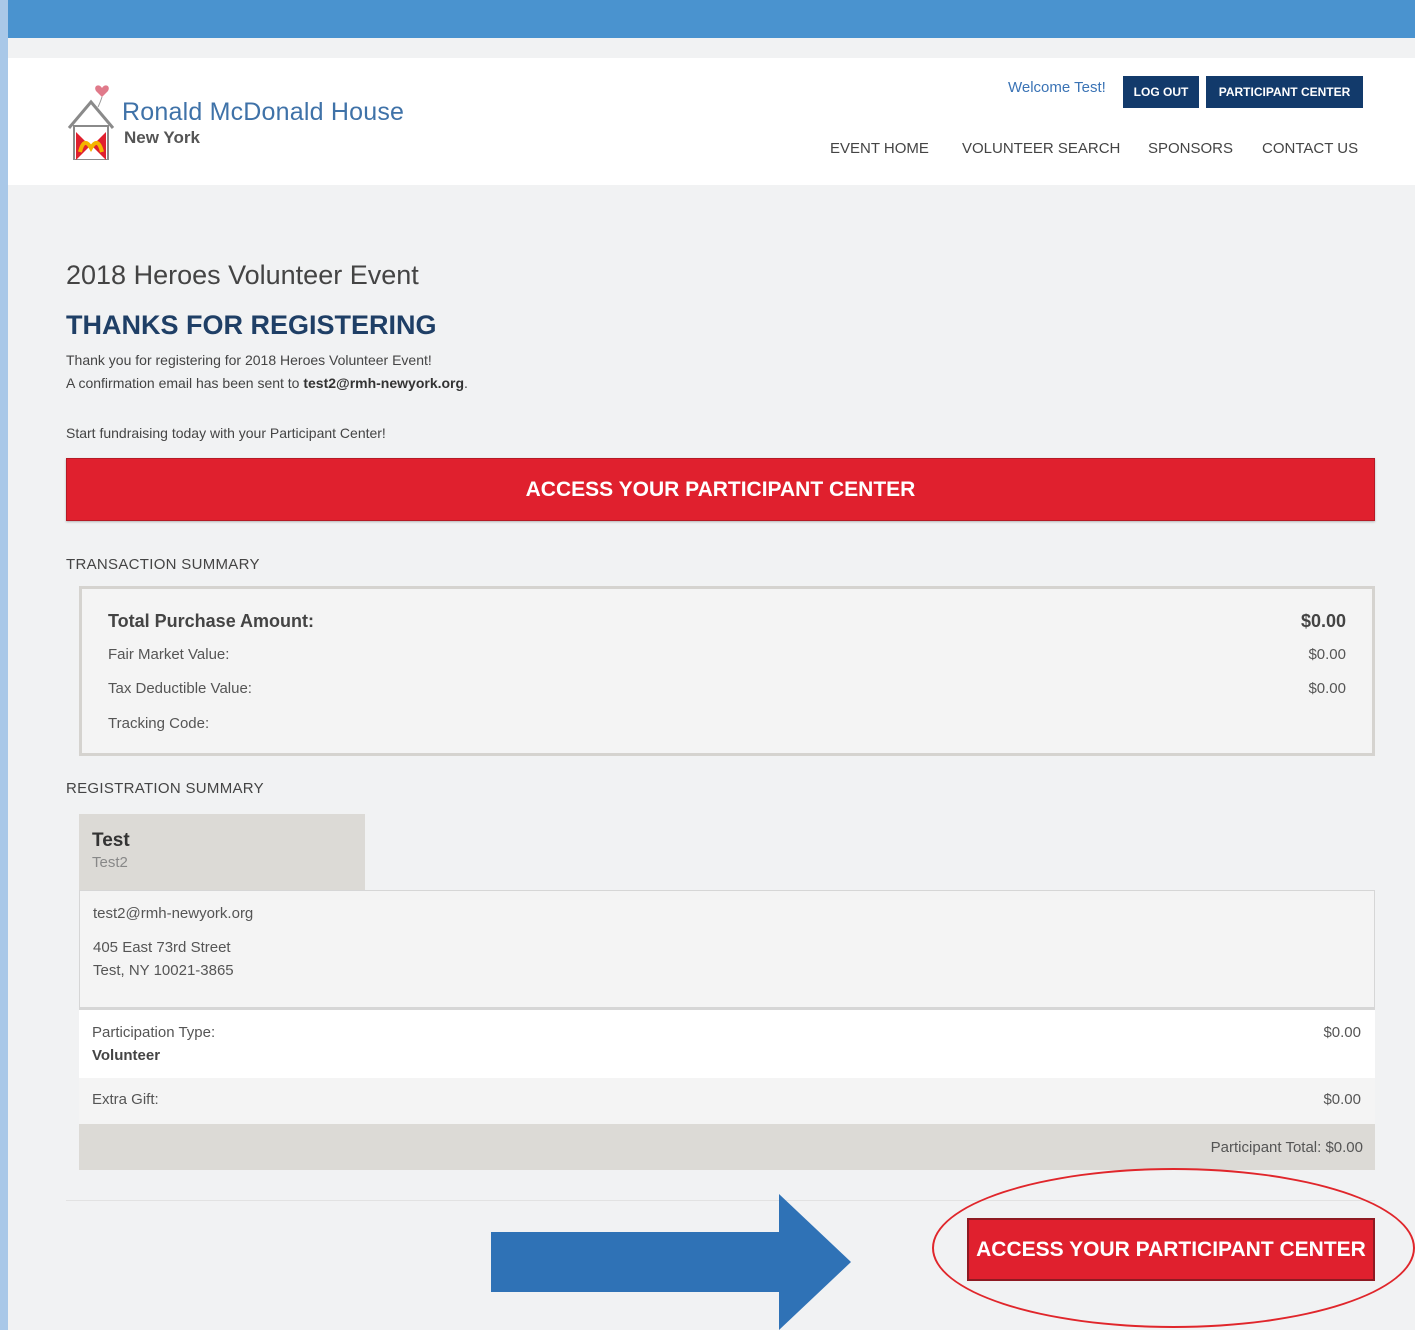 Image resolution: width=1415 pixels, height=1330 pixels. What do you see at coordinates (1161, 92) in the screenshot?
I see `logout-button: LOG OUT` at bounding box center [1161, 92].